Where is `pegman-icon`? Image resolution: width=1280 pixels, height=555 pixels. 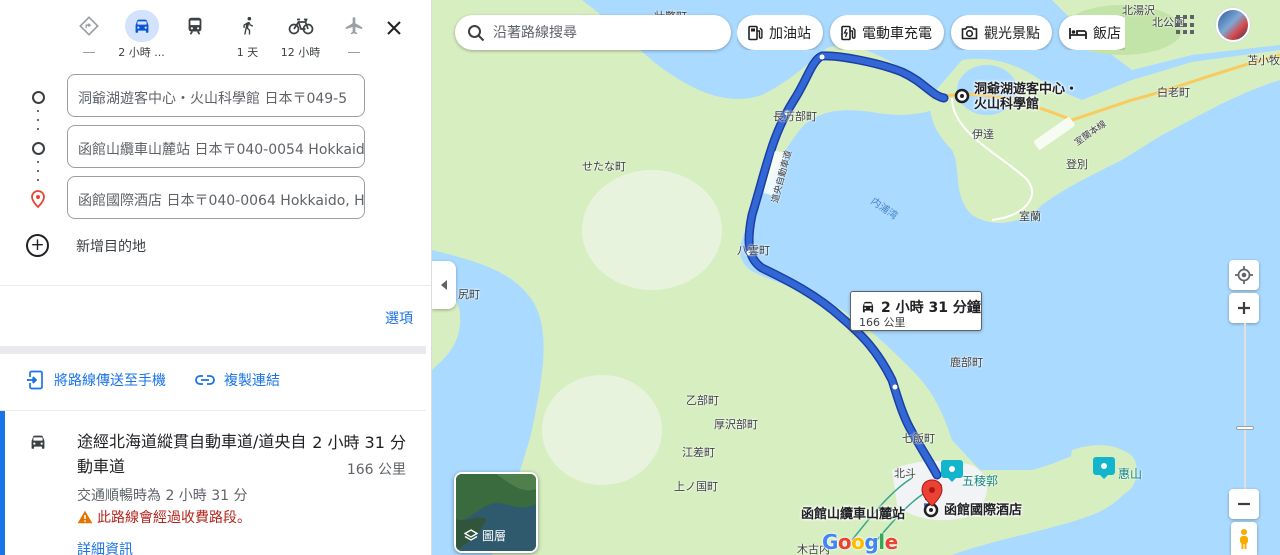
pegman-icon is located at coordinates (1244, 538).